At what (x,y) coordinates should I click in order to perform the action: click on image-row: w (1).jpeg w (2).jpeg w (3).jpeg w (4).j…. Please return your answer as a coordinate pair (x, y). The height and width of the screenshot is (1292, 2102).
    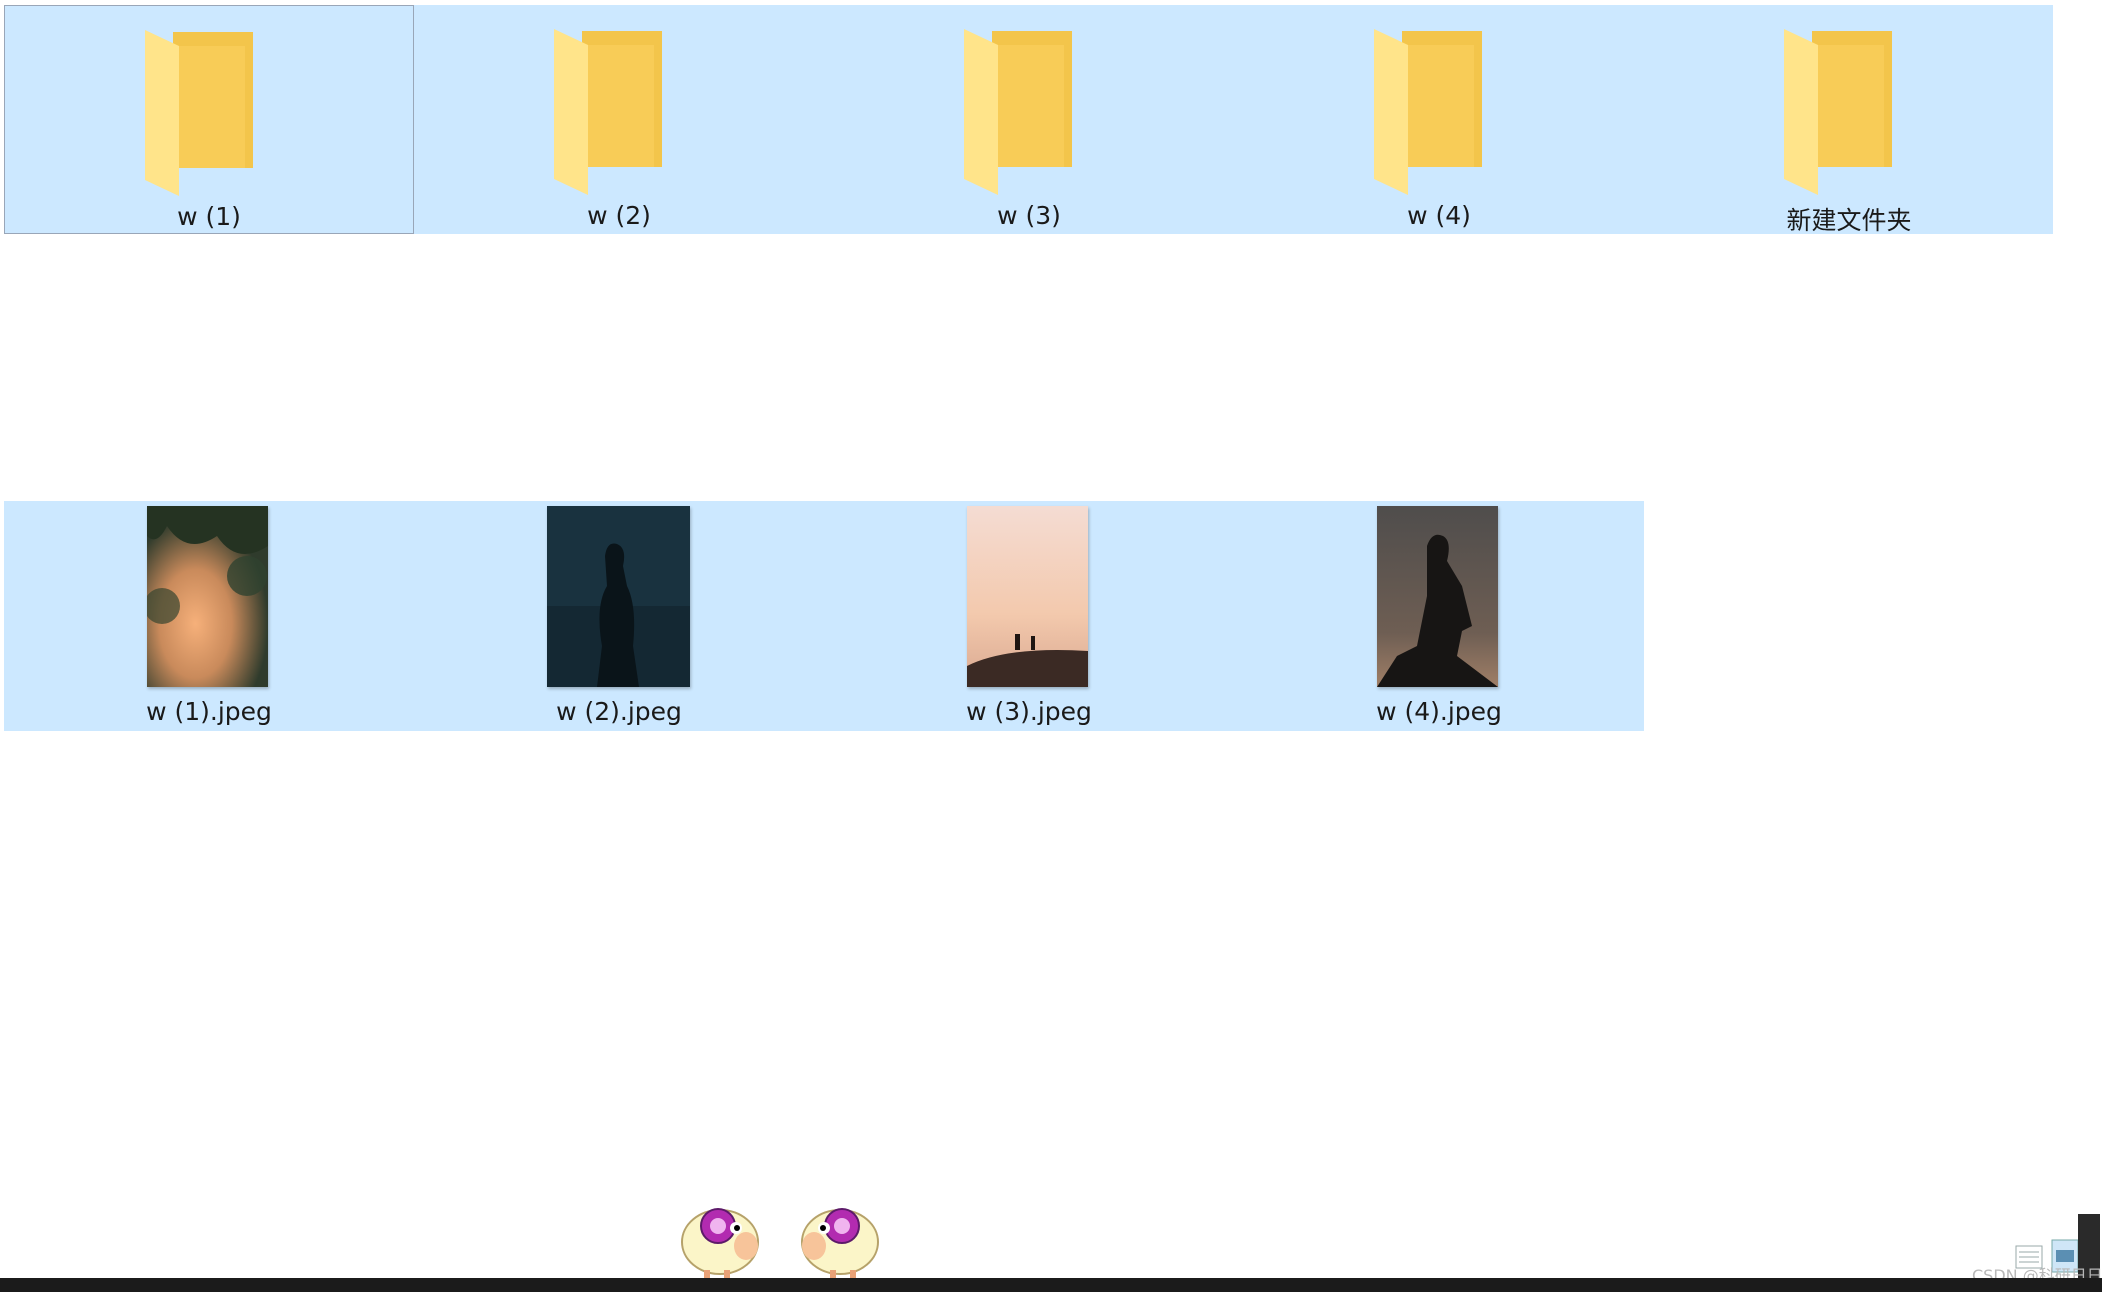
    Looking at the image, I should click on (824, 616).